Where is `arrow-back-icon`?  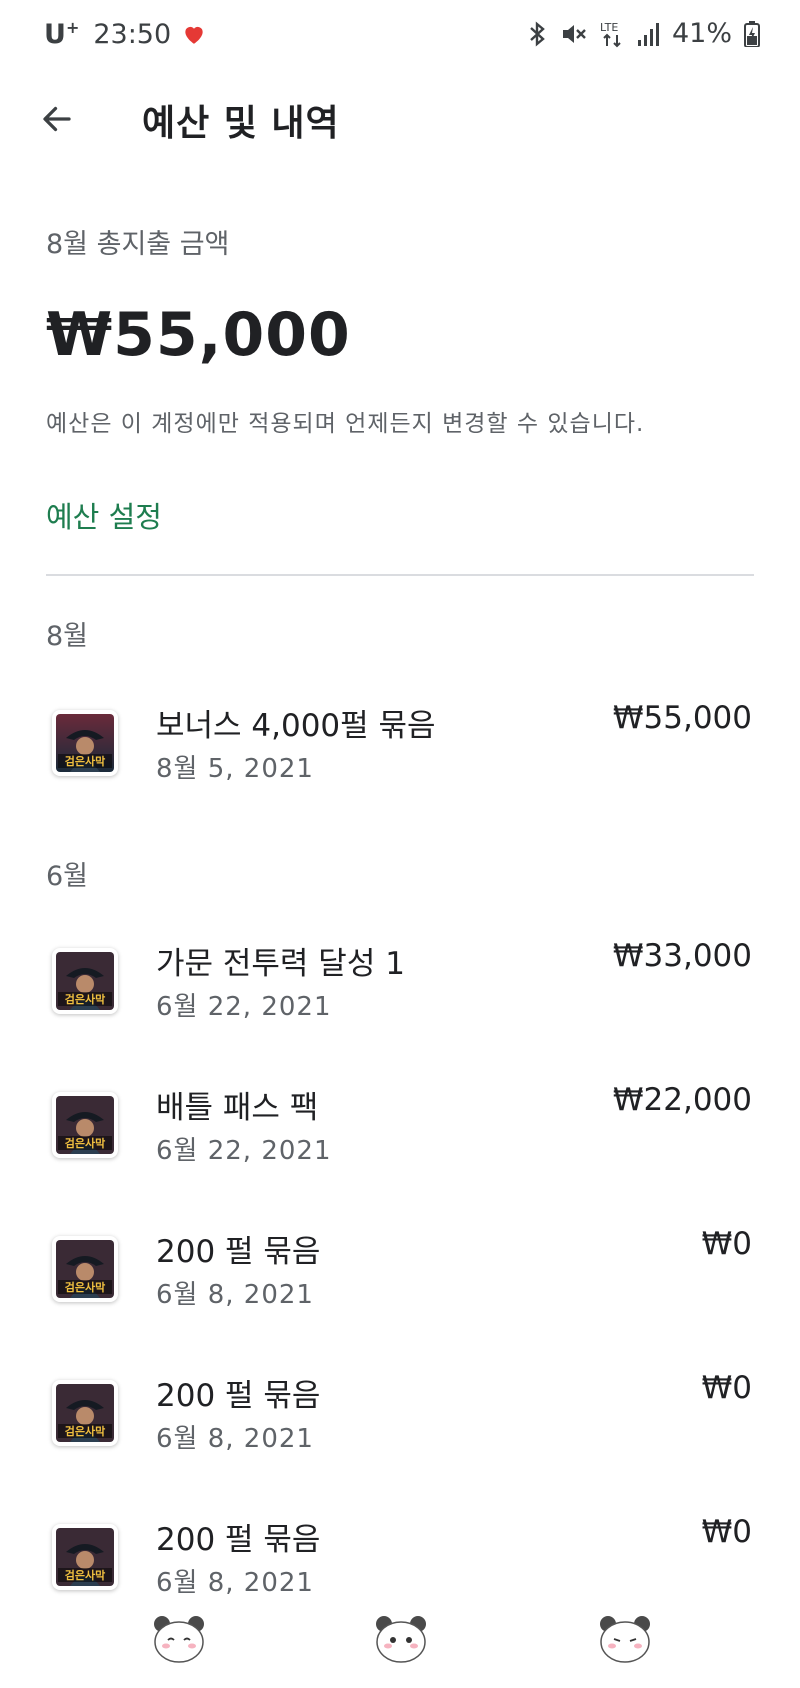 arrow-back-icon is located at coordinates (57, 119).